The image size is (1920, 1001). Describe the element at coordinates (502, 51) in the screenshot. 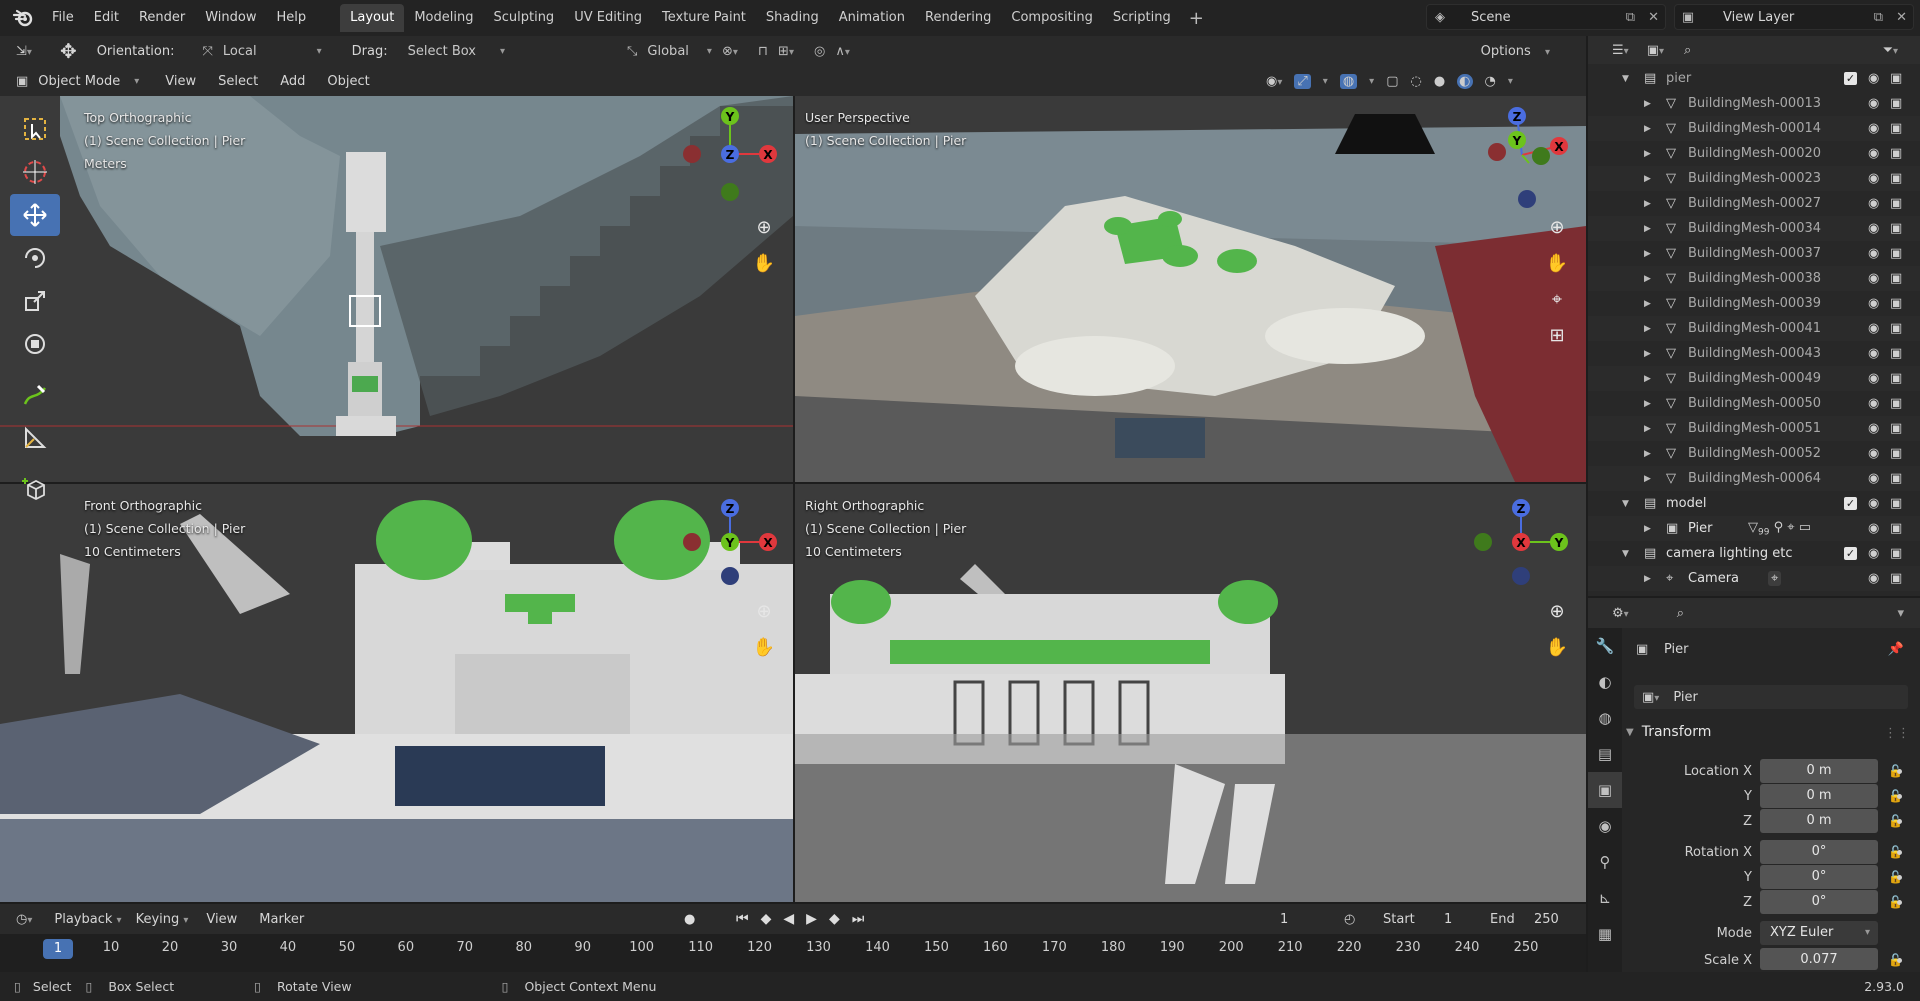

I see `drag-chevron-icon: ▾` at that location.